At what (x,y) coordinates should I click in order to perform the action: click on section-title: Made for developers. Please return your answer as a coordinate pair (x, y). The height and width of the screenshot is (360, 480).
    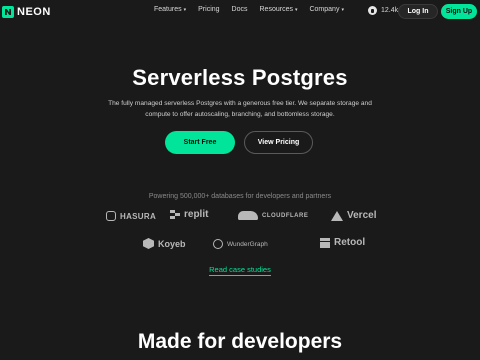
    Looking at the image, I should click on (240, 341).